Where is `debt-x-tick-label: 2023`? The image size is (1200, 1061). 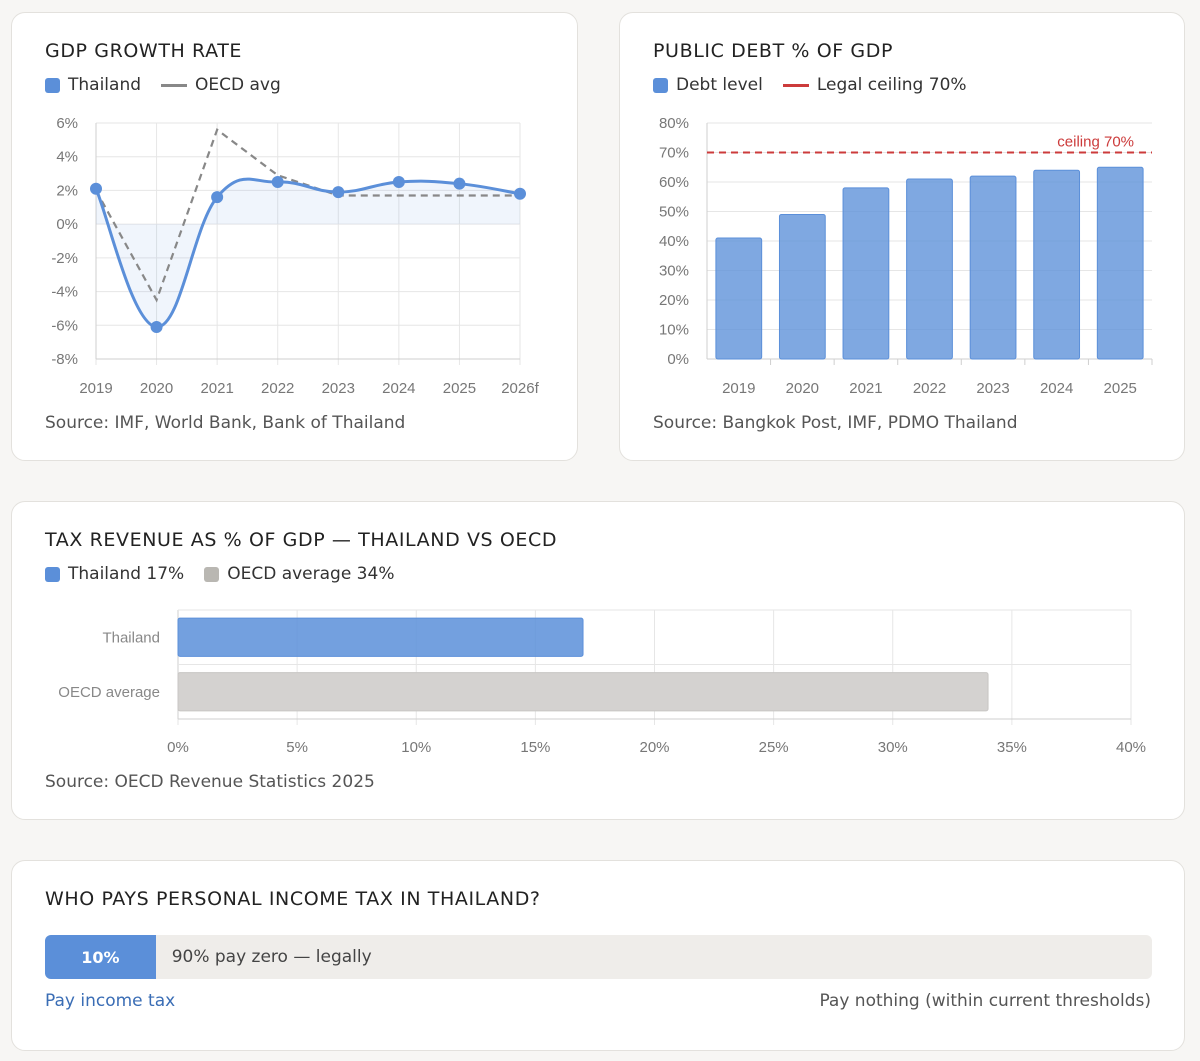
debt-x-tick-label: 2023 is located at coordinates (992, 388).